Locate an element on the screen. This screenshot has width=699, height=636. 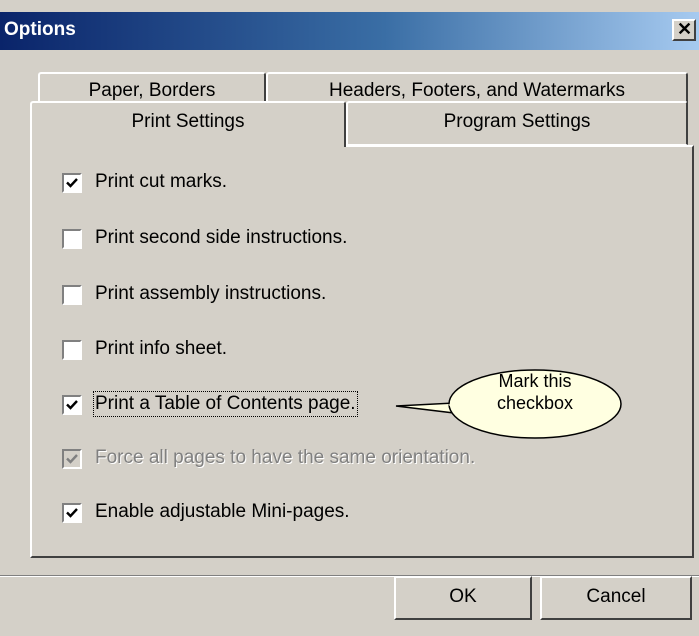
title-bar: Options ✕ is located at coordinates (349, 31).